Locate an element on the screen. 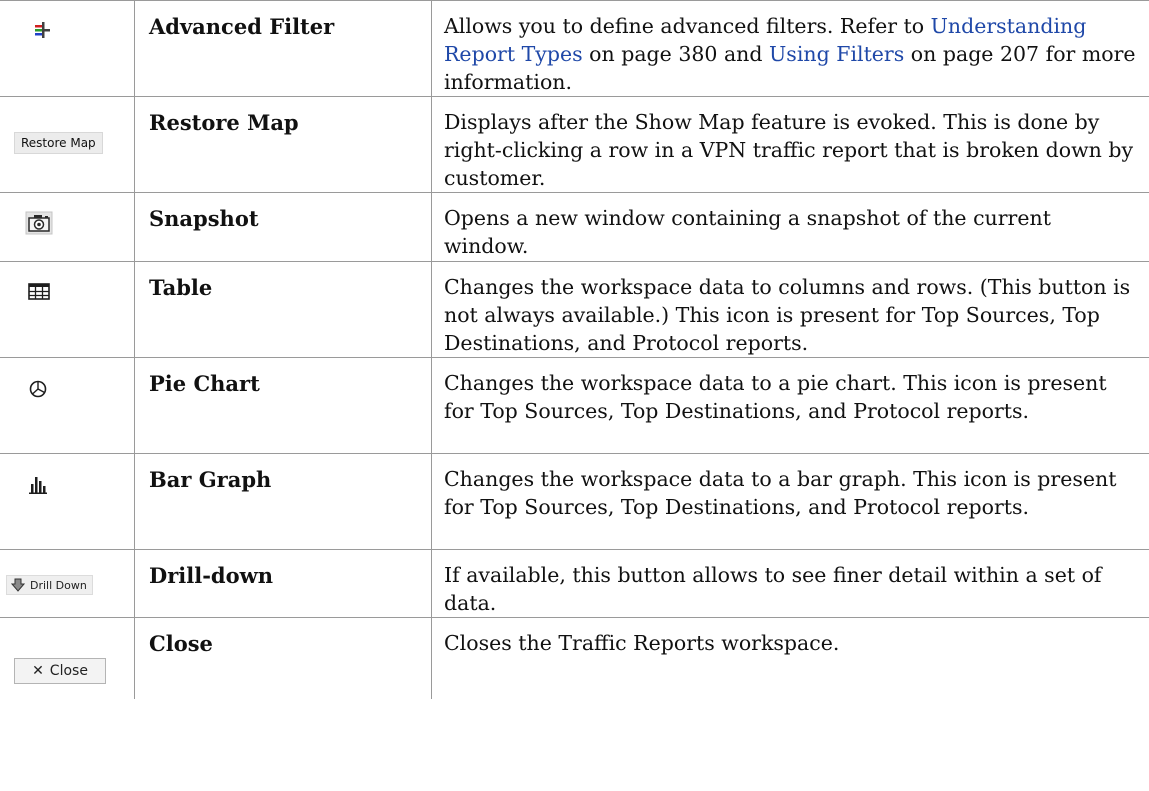 This screenshot has width=1149, height=791. row-name: Snapshot is located at coordinates (283, 227).